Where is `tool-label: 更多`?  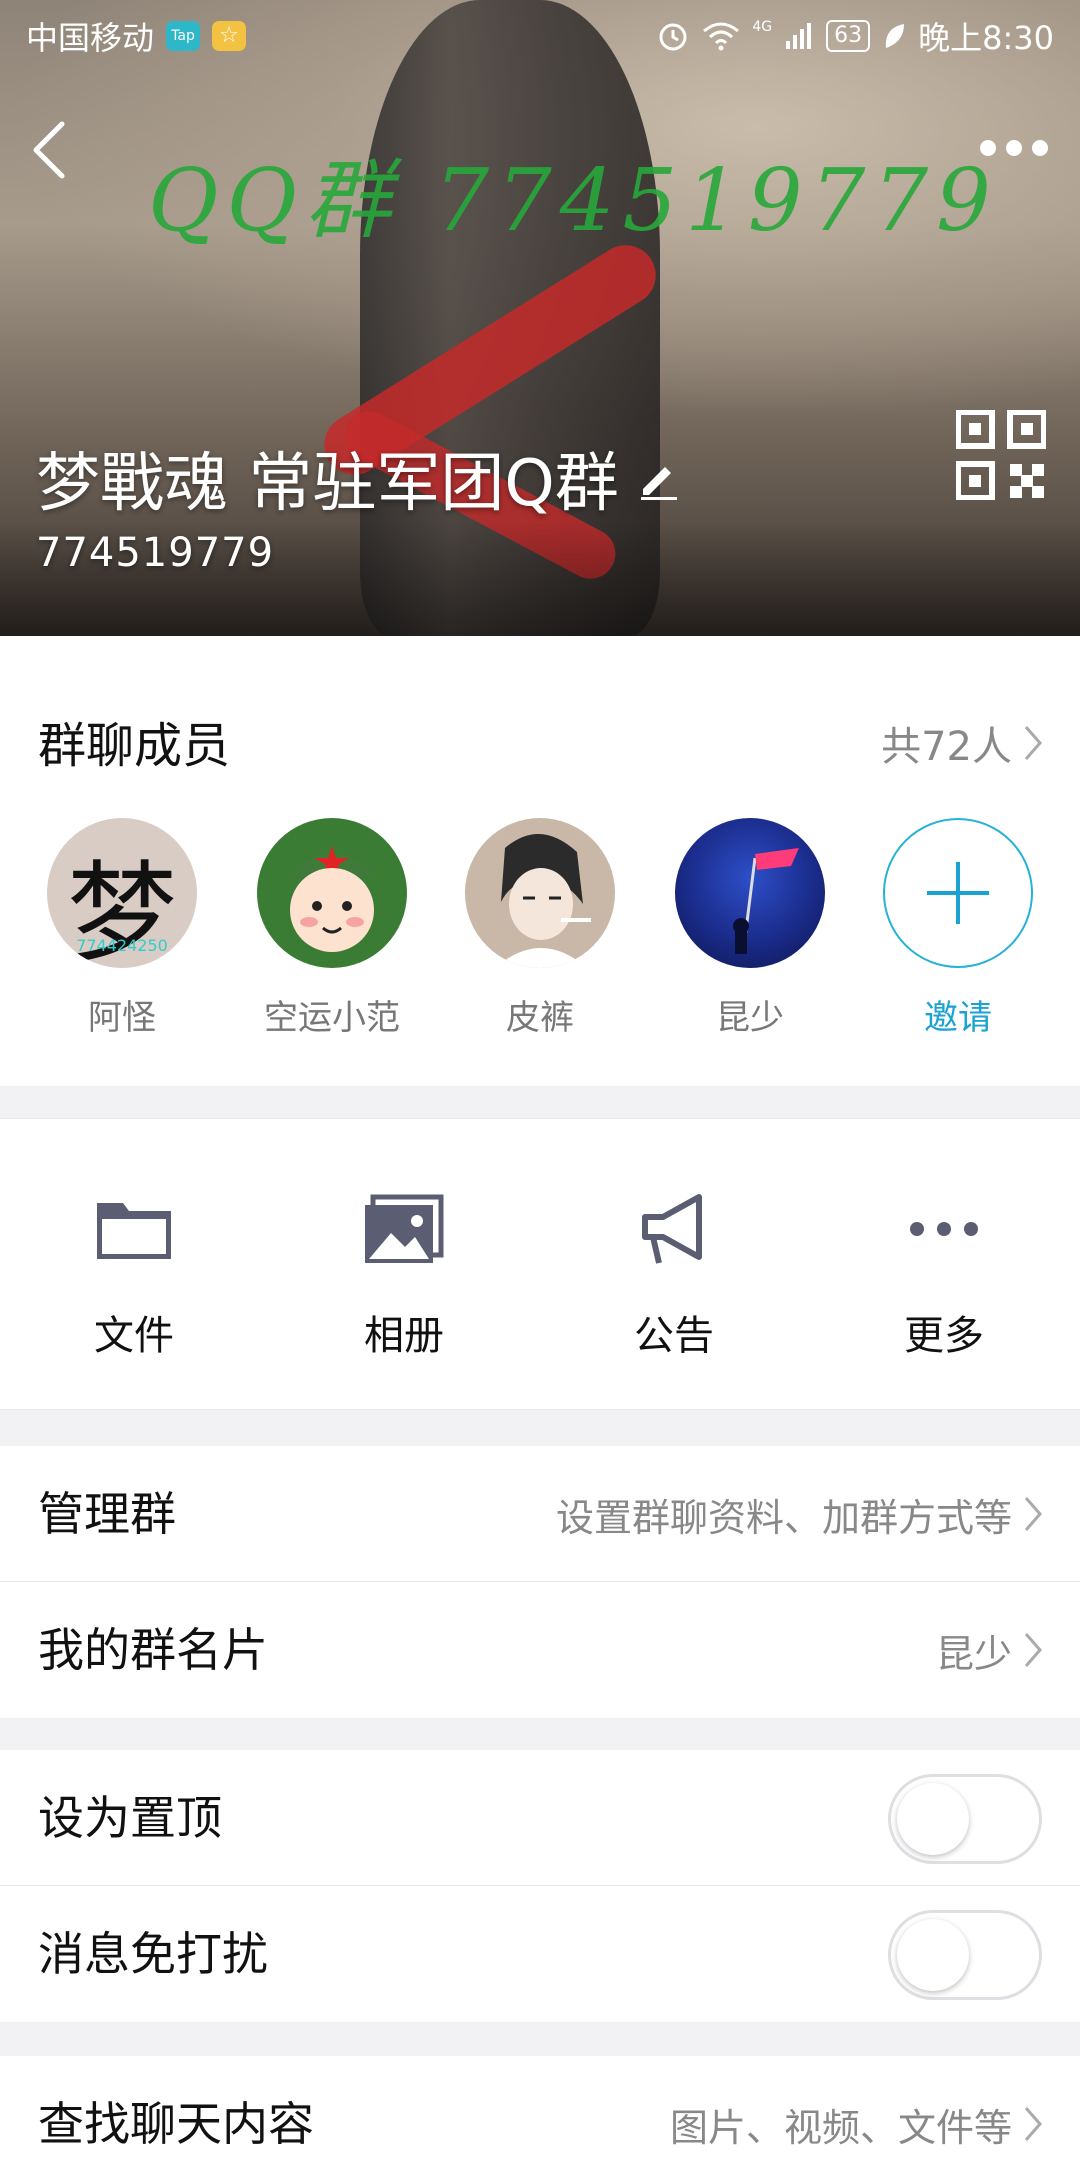 tool-label: 更多 is located at coordinates (944, 1336).